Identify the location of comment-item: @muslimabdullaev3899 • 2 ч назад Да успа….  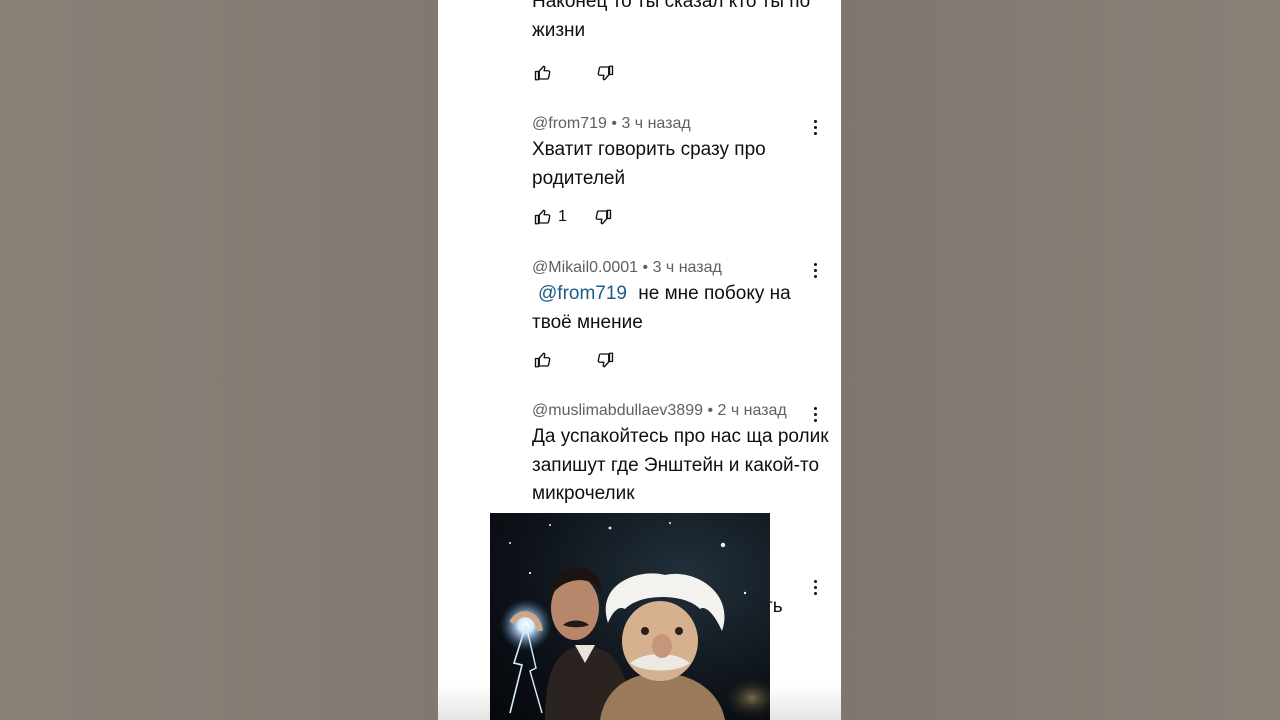
(682, 455).